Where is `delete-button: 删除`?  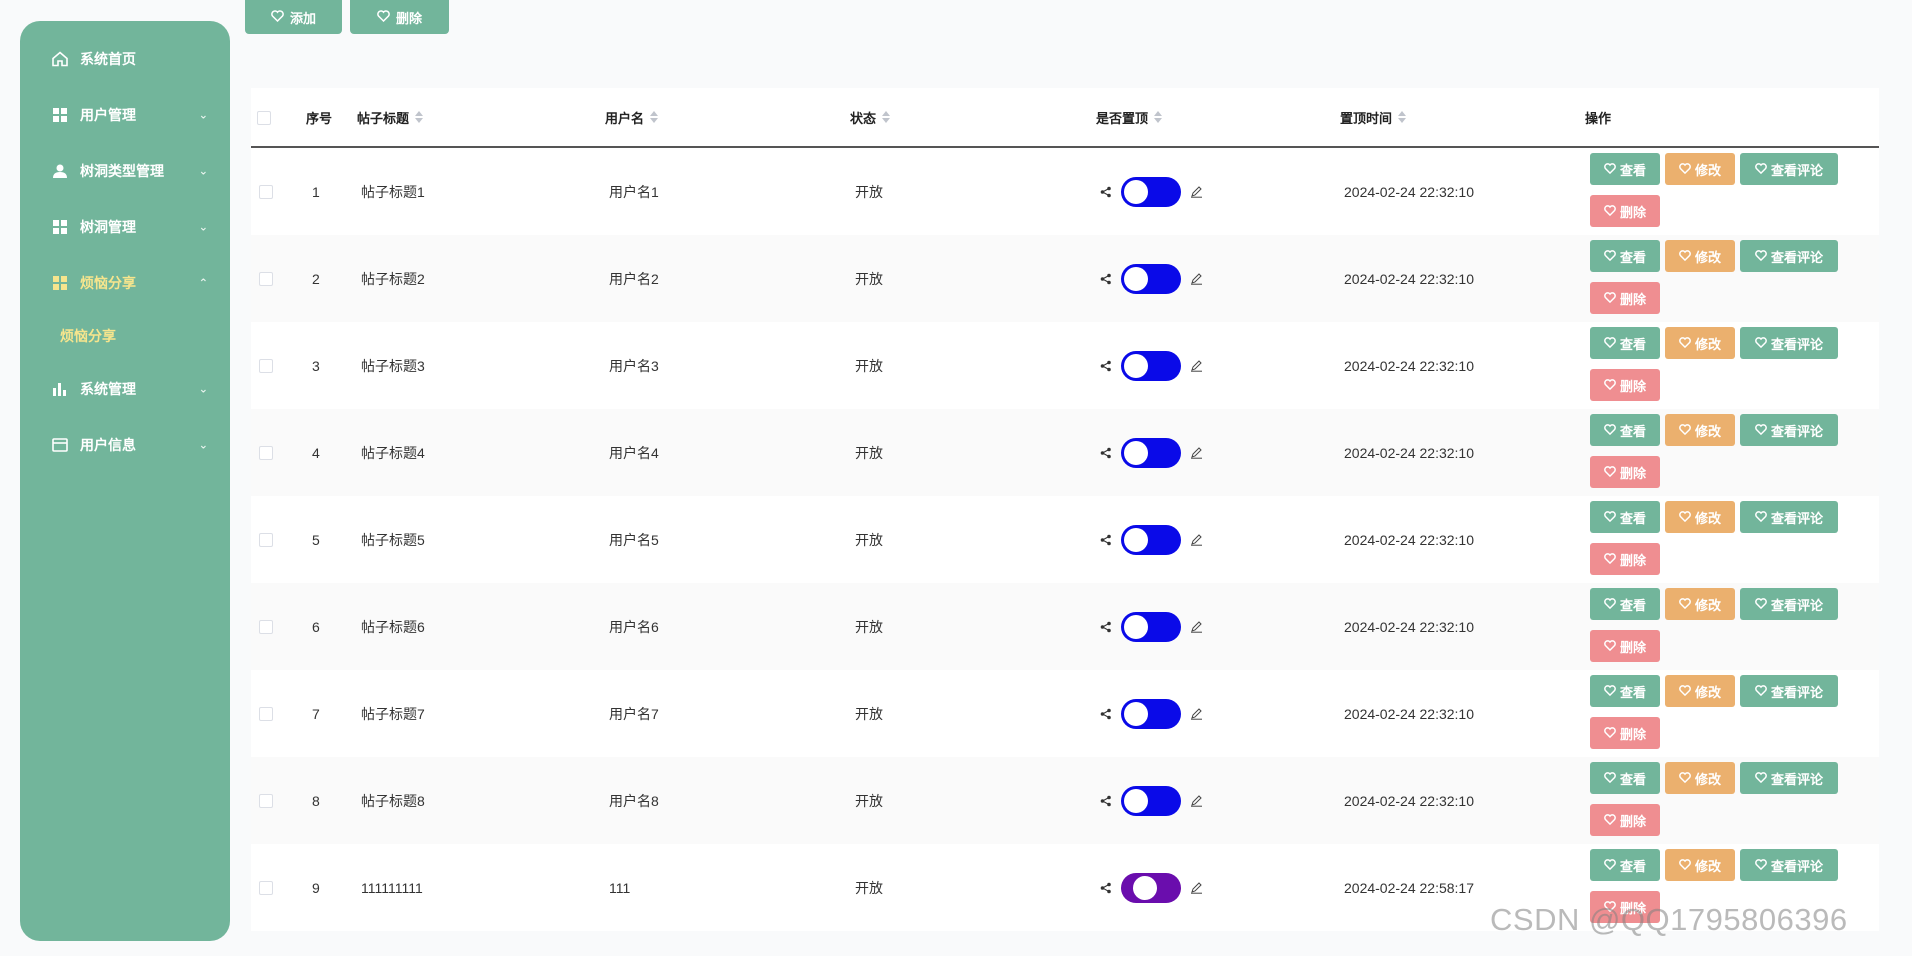
delete-button: 删除 is located at coordinates (399, 17).